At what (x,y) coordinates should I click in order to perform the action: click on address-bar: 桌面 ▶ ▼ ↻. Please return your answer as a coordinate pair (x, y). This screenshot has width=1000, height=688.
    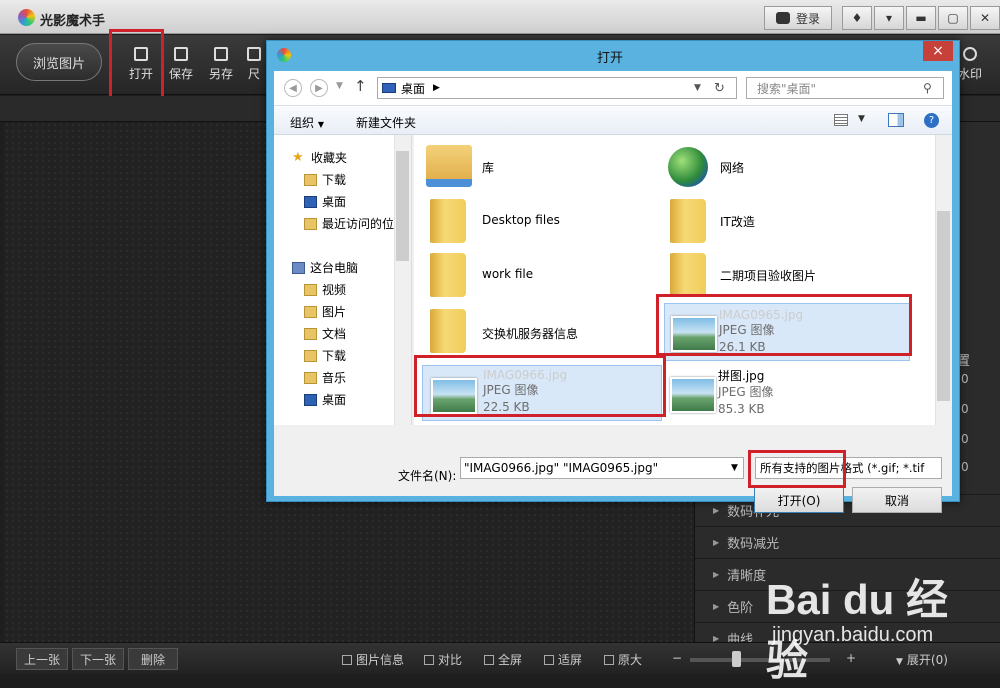
    Looking at the image, I should click on (557, 88).